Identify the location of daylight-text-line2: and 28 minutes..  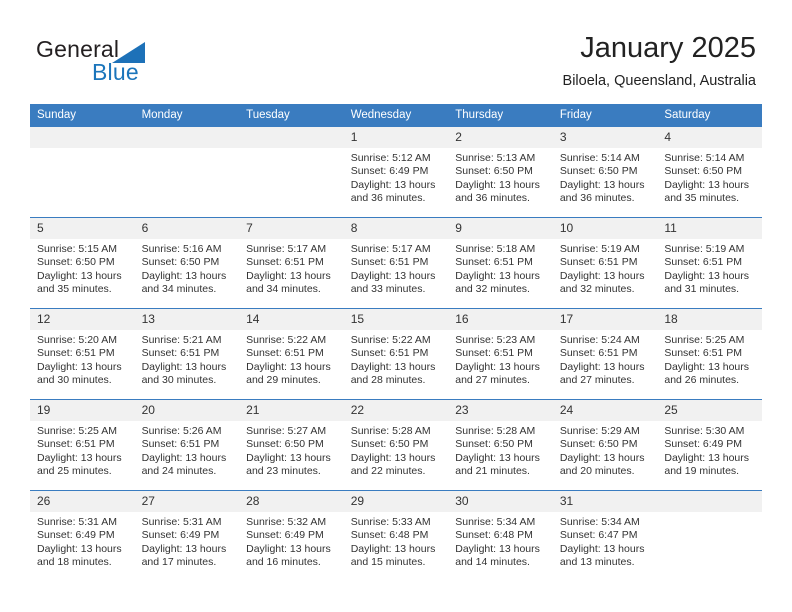
(388, 380).